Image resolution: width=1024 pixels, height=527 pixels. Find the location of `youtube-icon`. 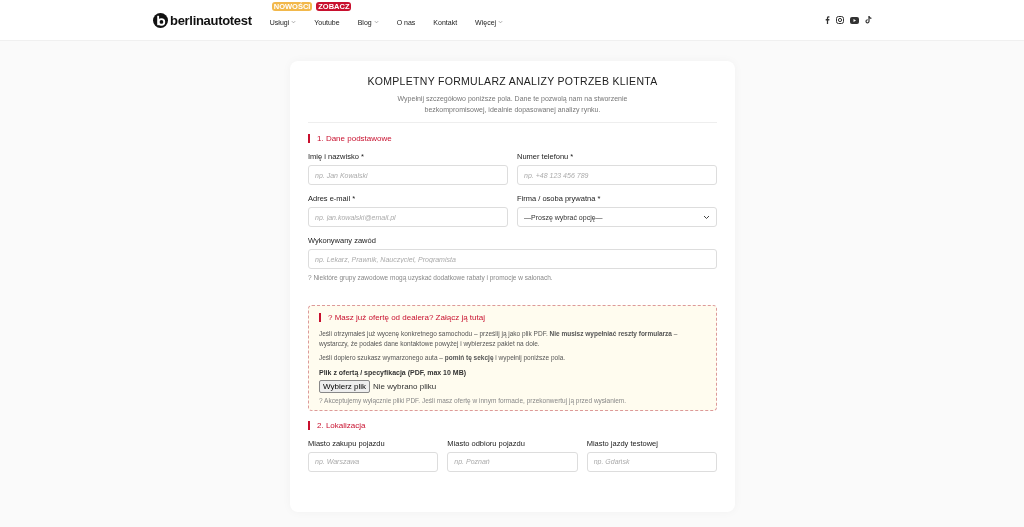

youtube-icon is located at coordinates (854, 20).